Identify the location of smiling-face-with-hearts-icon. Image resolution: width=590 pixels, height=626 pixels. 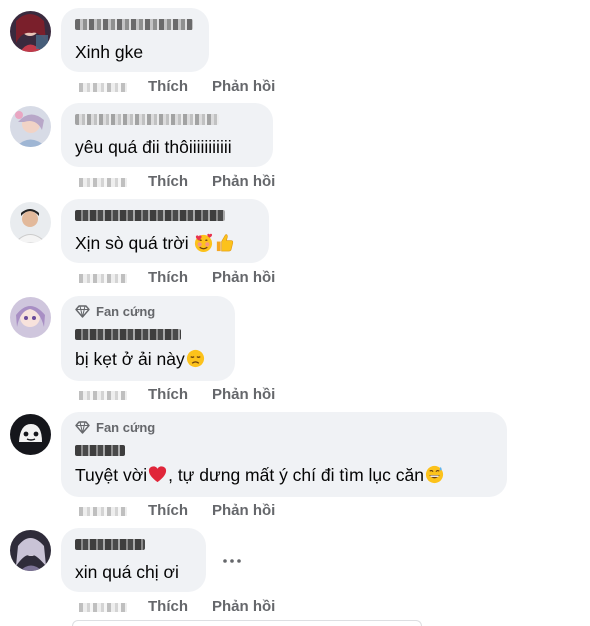
(204, 243).